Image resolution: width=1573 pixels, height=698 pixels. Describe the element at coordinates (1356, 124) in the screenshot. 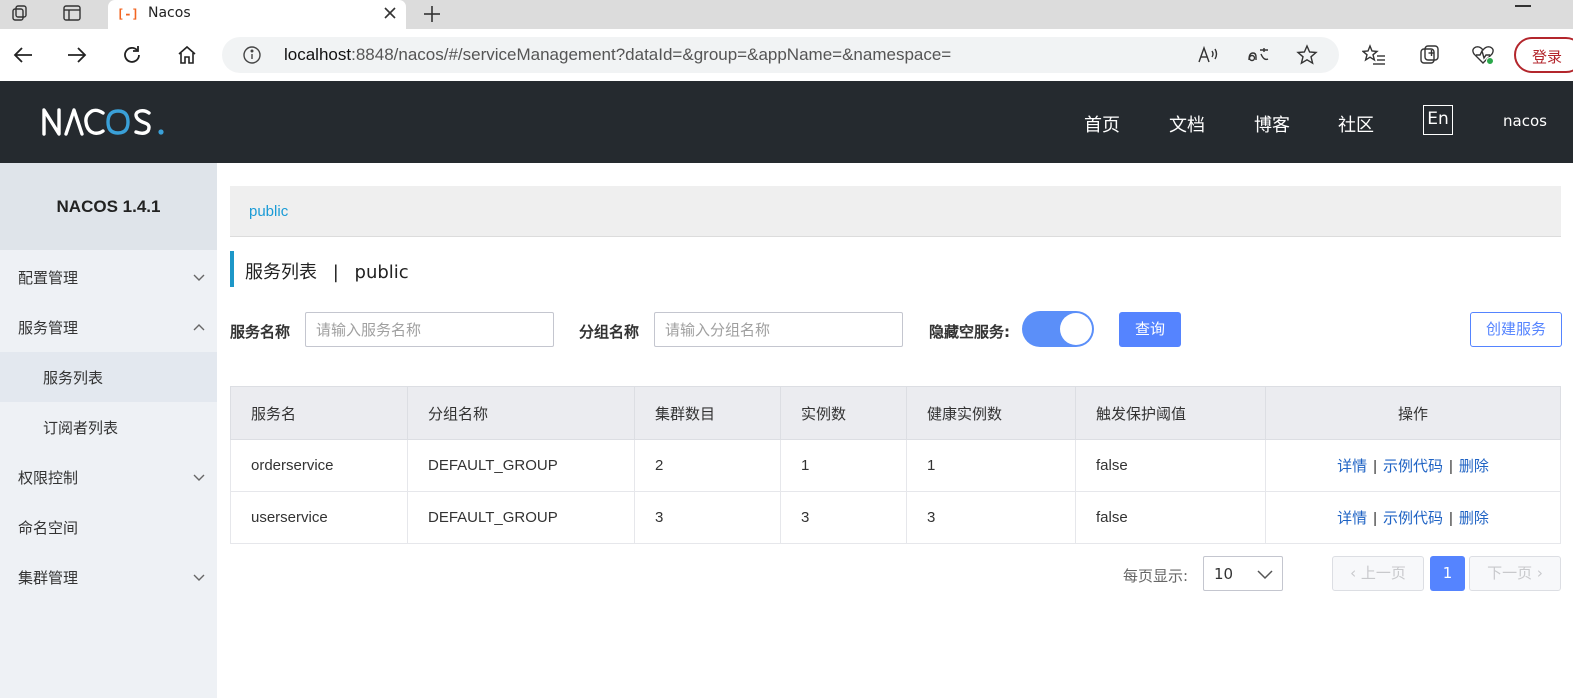

I see `nav-community: 社区` at that location.